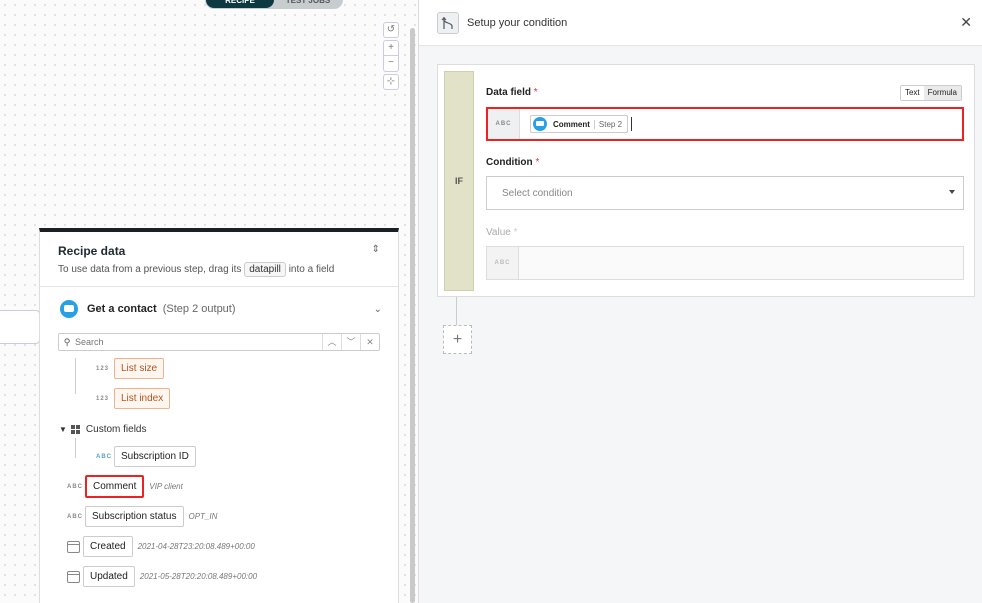  What do you see at coordinates (265, 269) in the screenshot?
I see `datapill-example: datapill` at bounding box center [265, 269].